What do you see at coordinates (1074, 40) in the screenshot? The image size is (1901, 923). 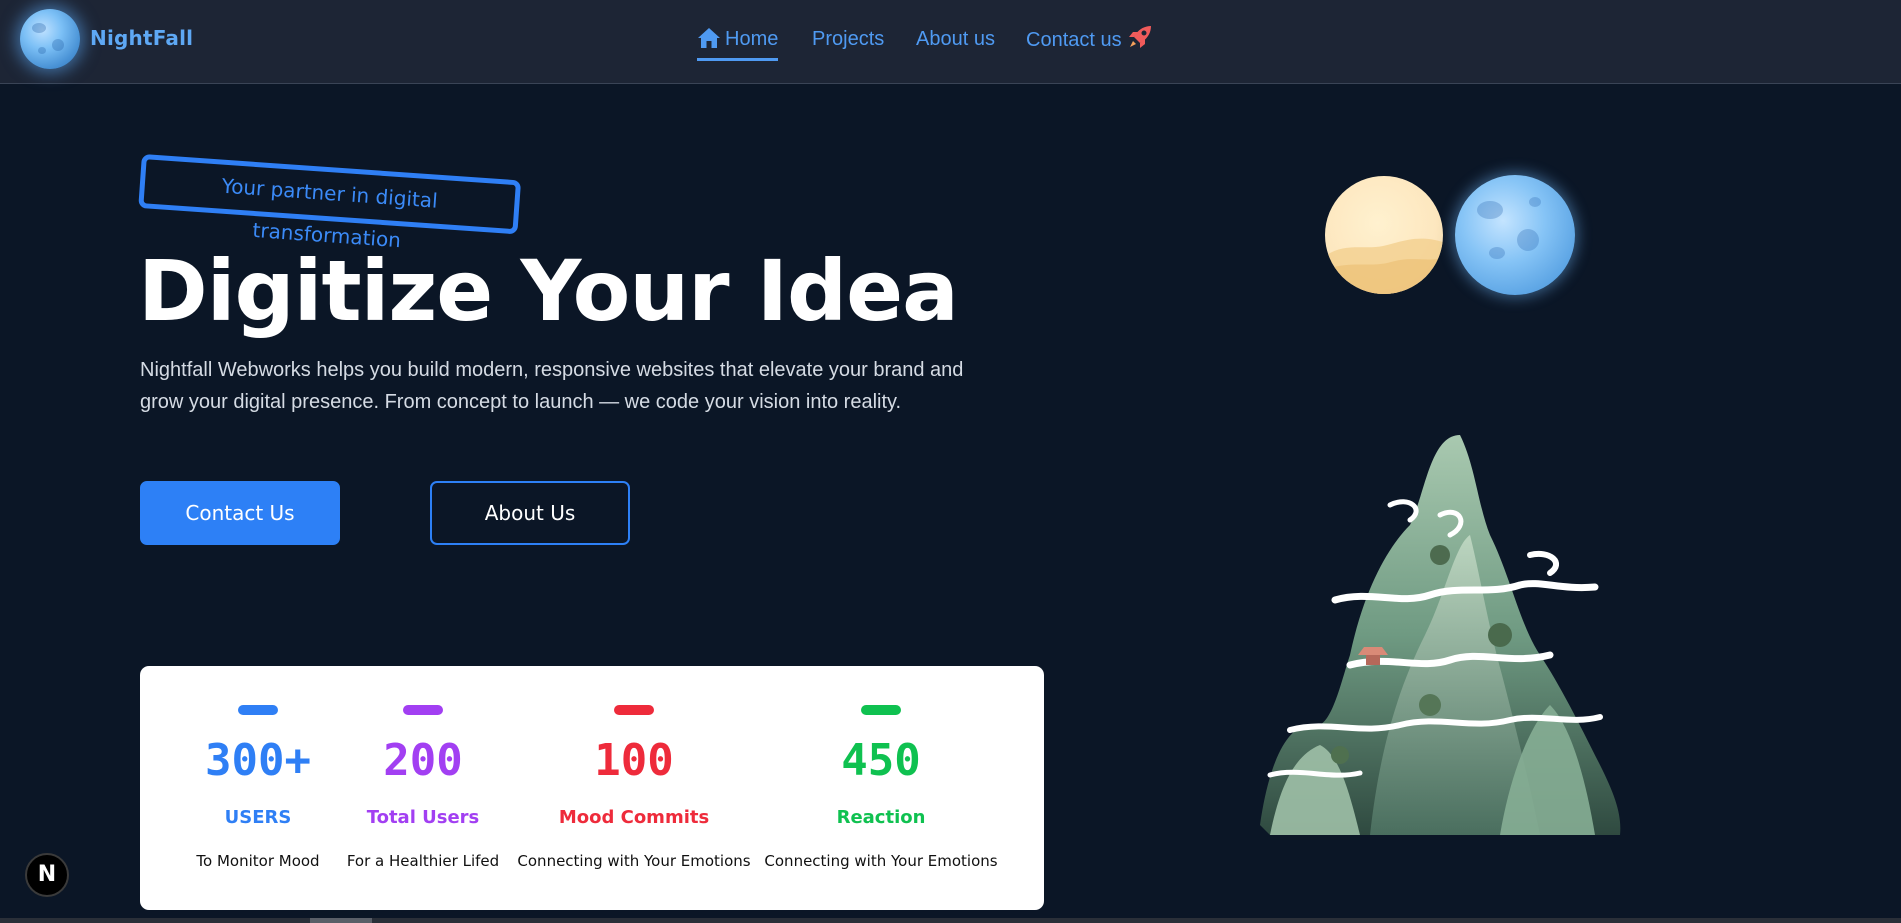 I see `nav-contact-label: Contact us` at bounding box center [1074, 40].